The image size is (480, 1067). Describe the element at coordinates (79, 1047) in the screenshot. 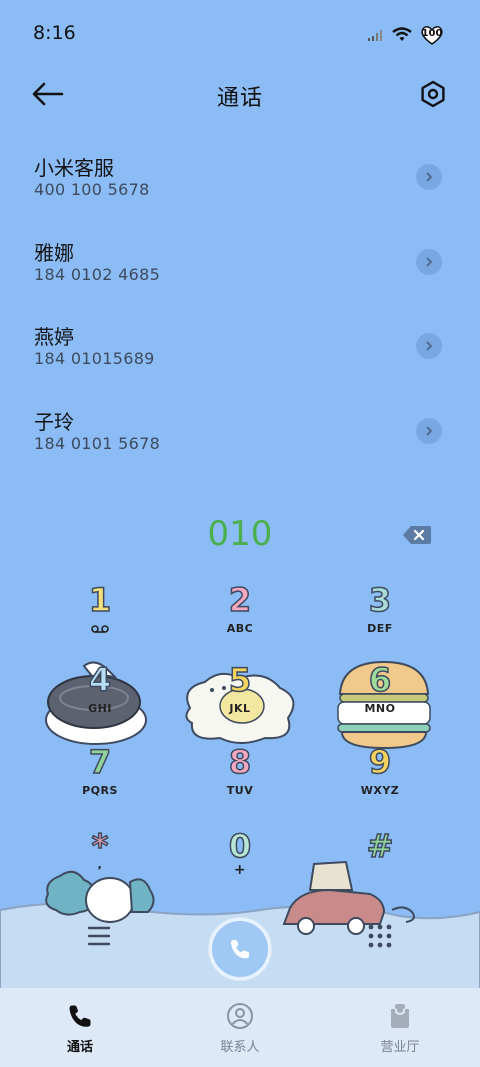

I see `tab-label: 通话` at that location.